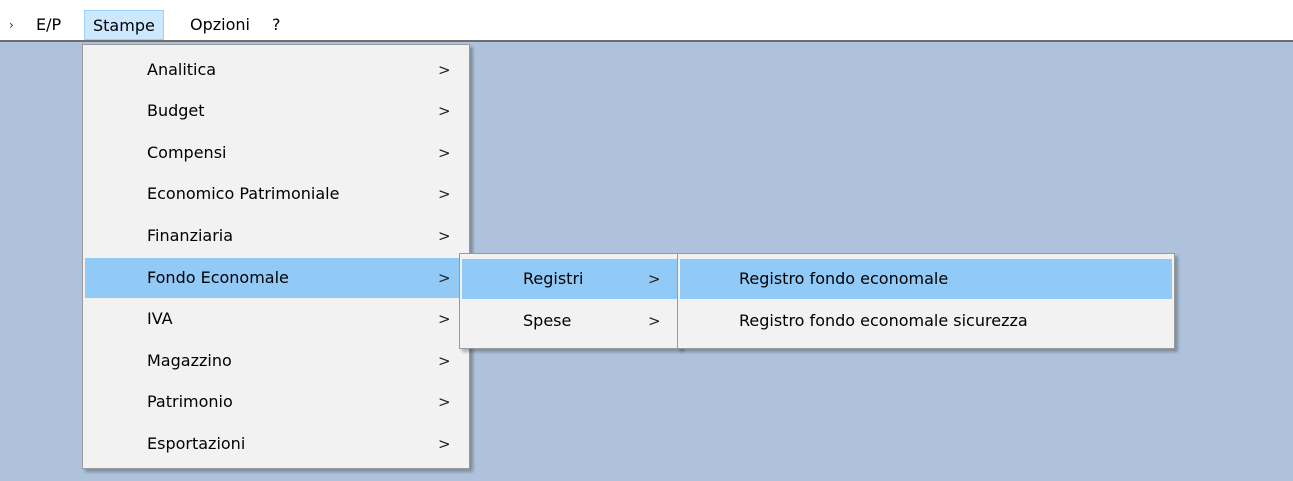 The width and height of the screenshot is (1293, 481). What do you see at coordinates (189, 360) in the screenshot?
I see `menu-item-label: Magazzino` at bounding box center [189, 360].